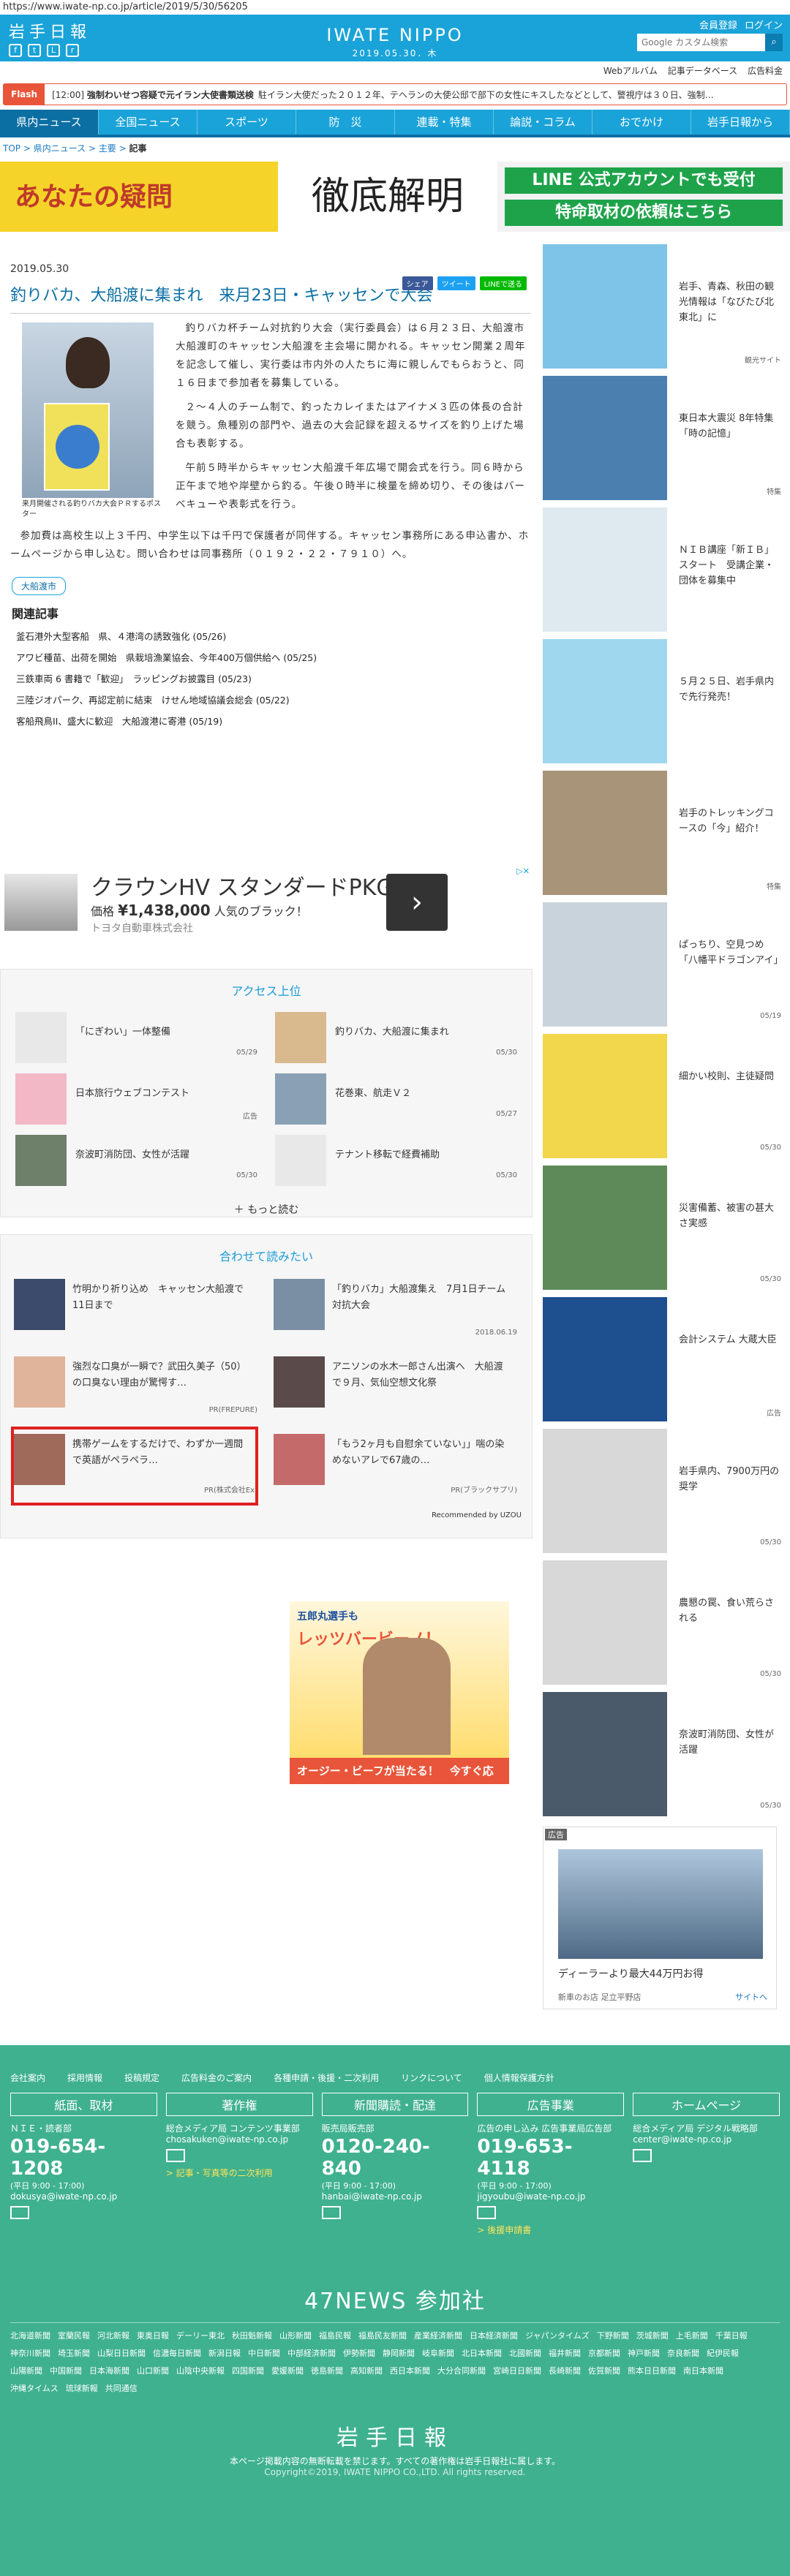  What do you see at coordinates (764, 24) in the screenshot?
I see `login-link: ログイン` at bounding box center [764, 24].